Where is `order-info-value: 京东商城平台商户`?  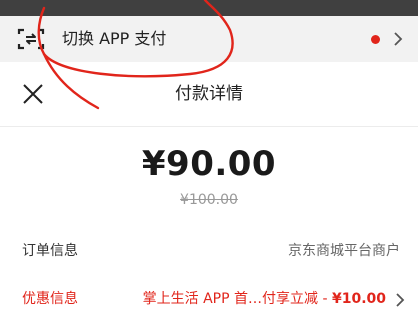 order-info-value: 京东商城平台商户 is located at coordinates (344, 251).